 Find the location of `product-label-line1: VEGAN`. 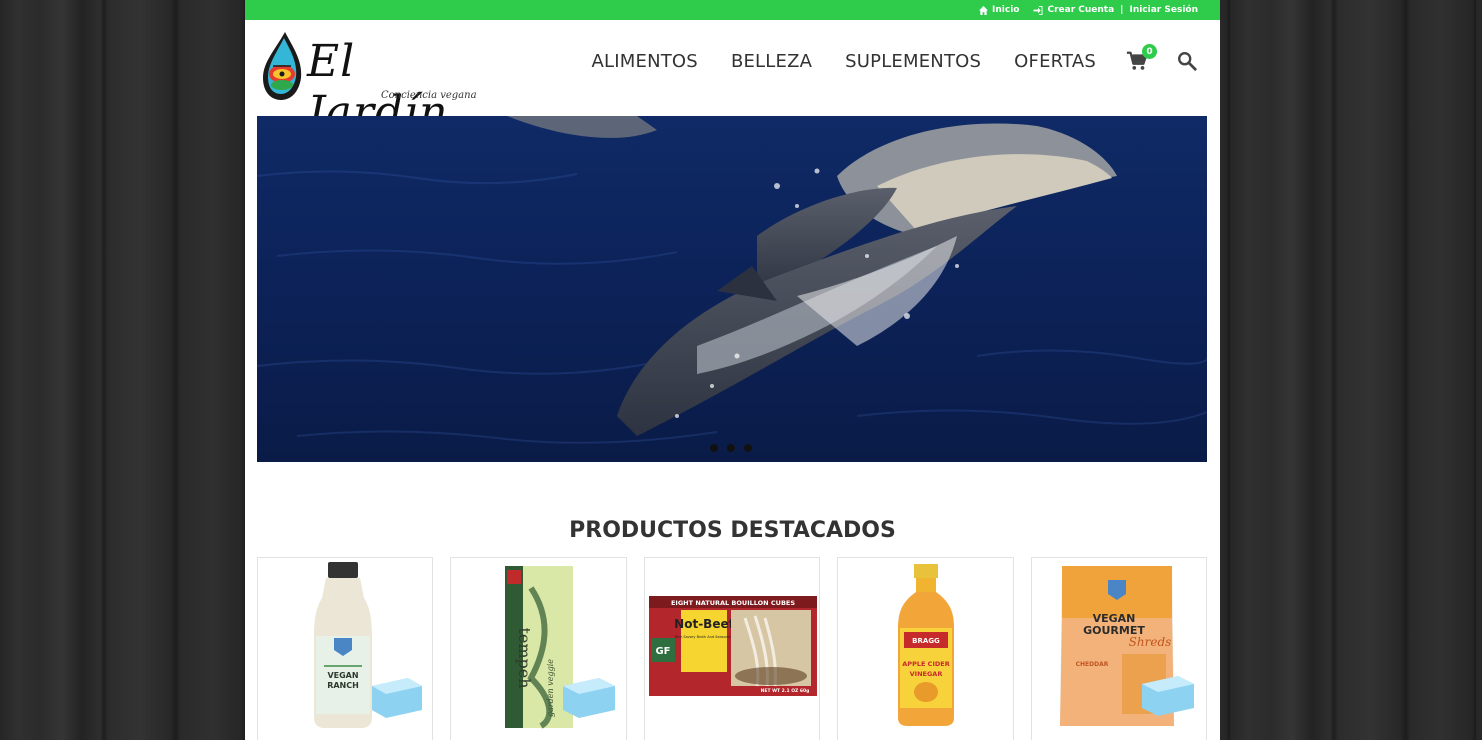

product-label-line1: VEGAN is located at coordinates (342, 675).